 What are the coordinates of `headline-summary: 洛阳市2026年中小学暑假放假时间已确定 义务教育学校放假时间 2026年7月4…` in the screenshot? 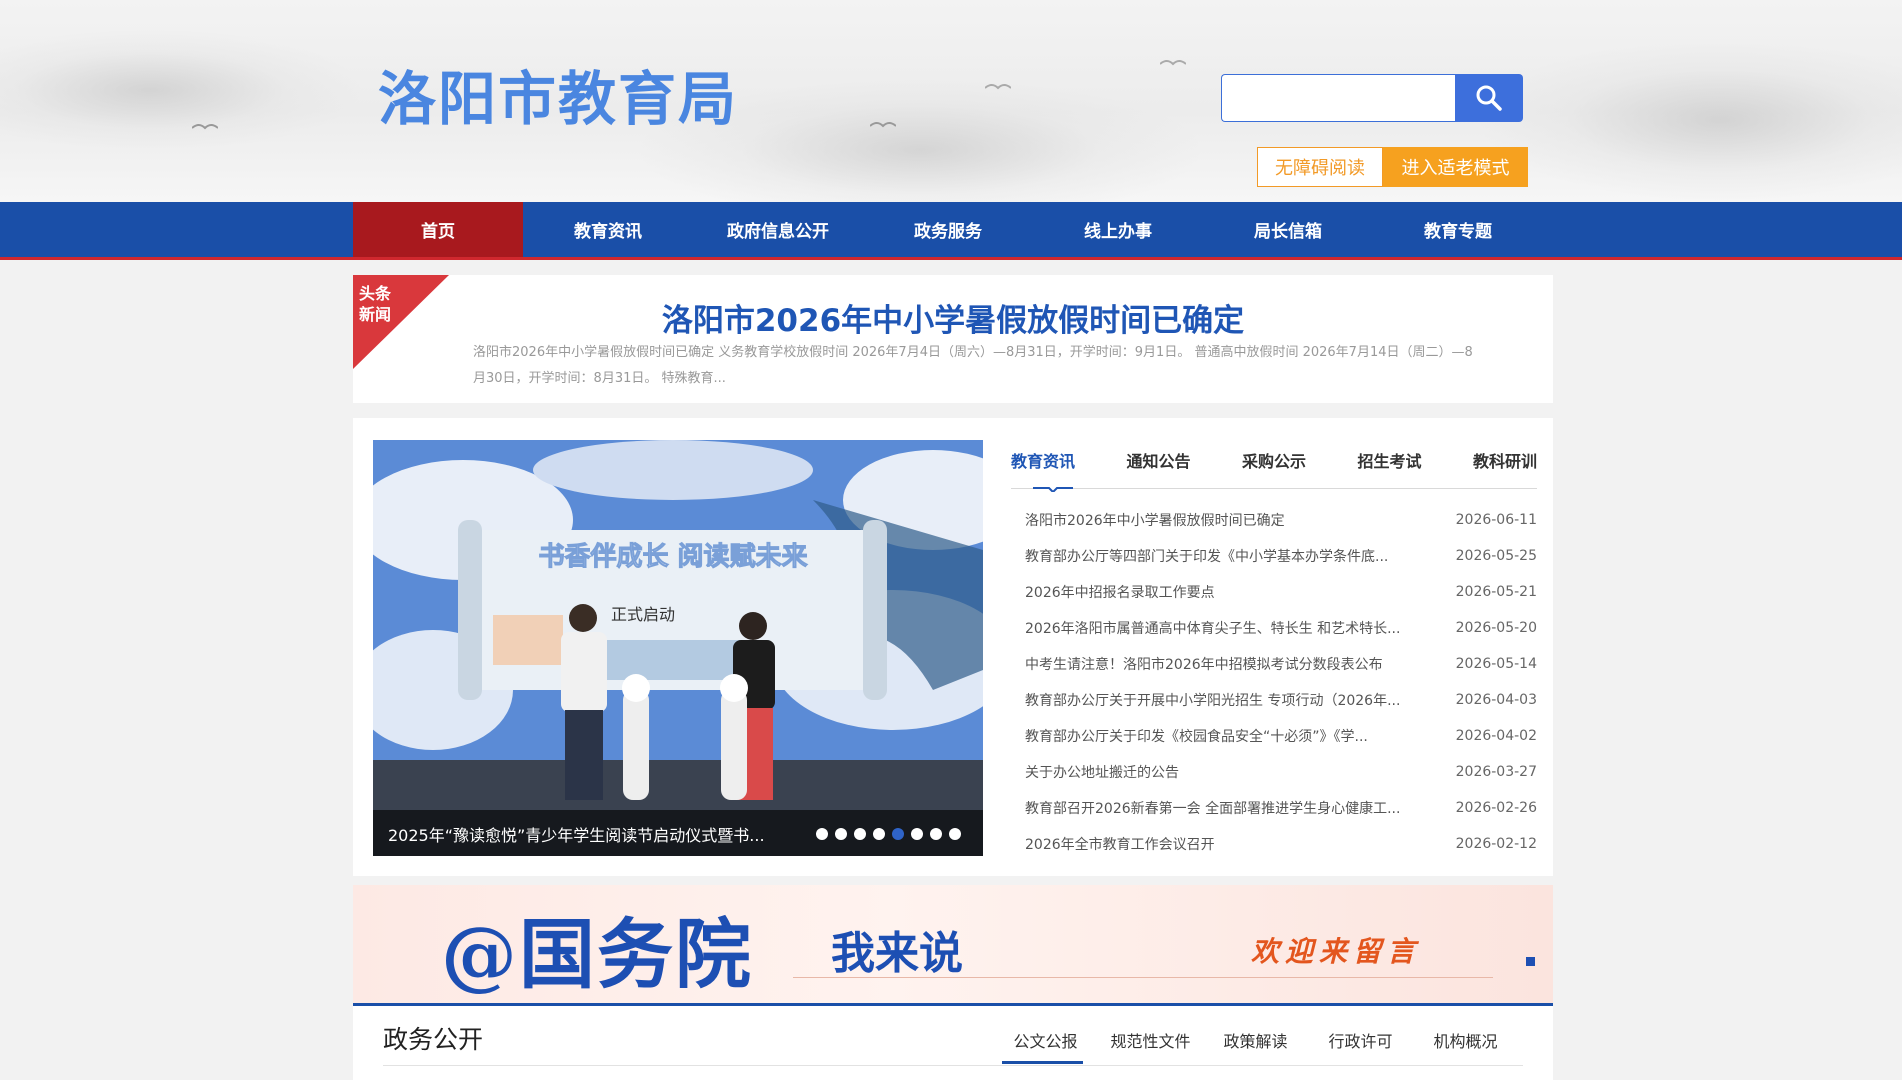 It's located at (973, 365).